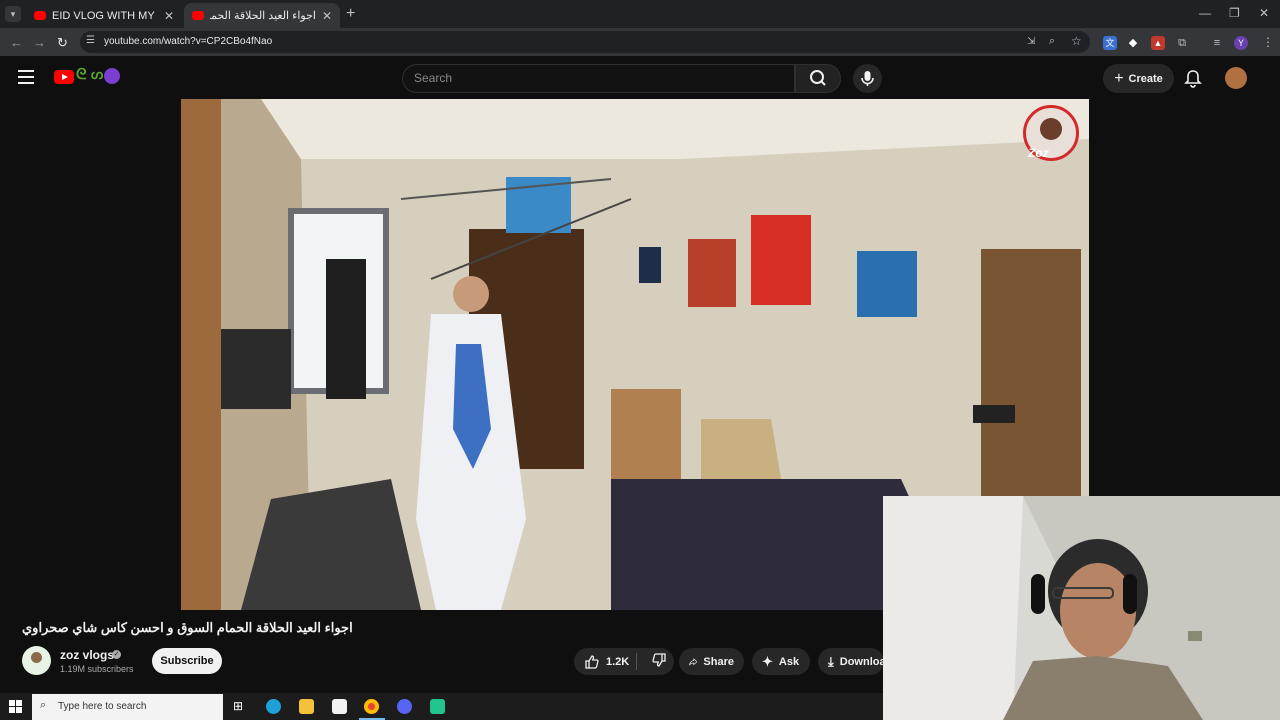  I want to click on bell-icon, so click(1193, 79).